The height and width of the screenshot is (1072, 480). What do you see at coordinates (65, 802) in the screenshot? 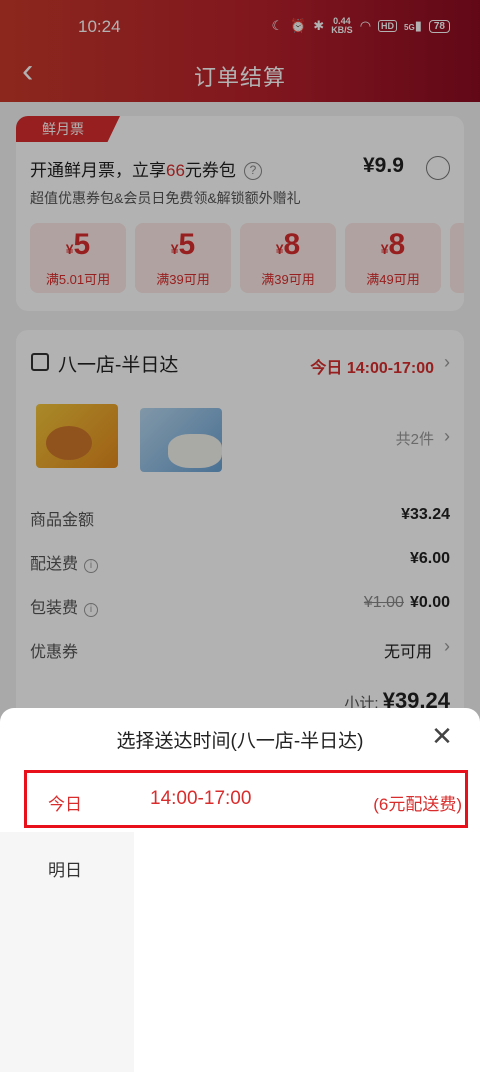
I see `day-tab-today: 今日` at bounding box center [65, 802].